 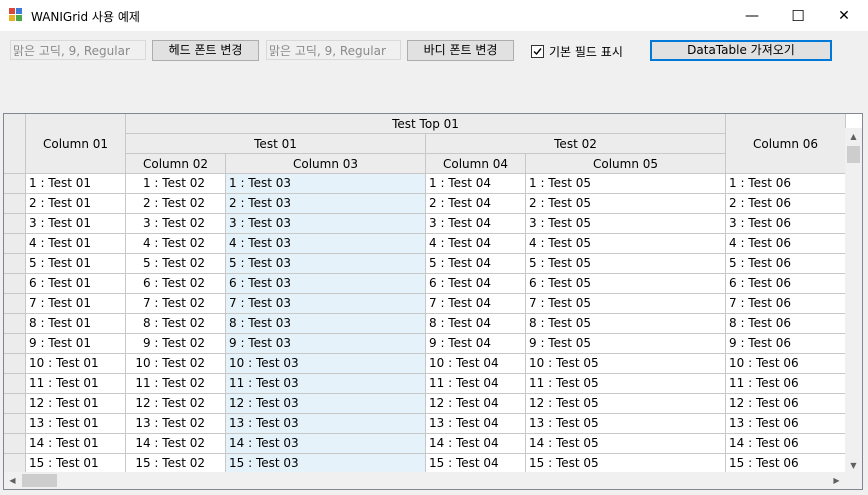 What do you see at coordinates (626, 224) in the screenshot?
I see `grid-cell-col5: 3 : Test 05` at bounding box center [626, 224].